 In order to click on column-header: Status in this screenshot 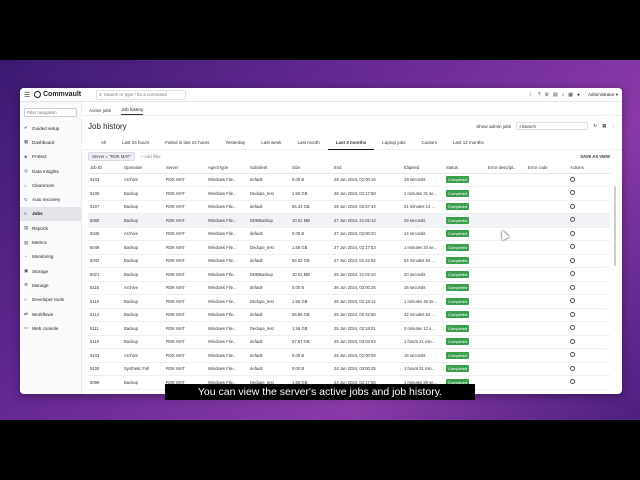, I will do `click(465, 168)`.